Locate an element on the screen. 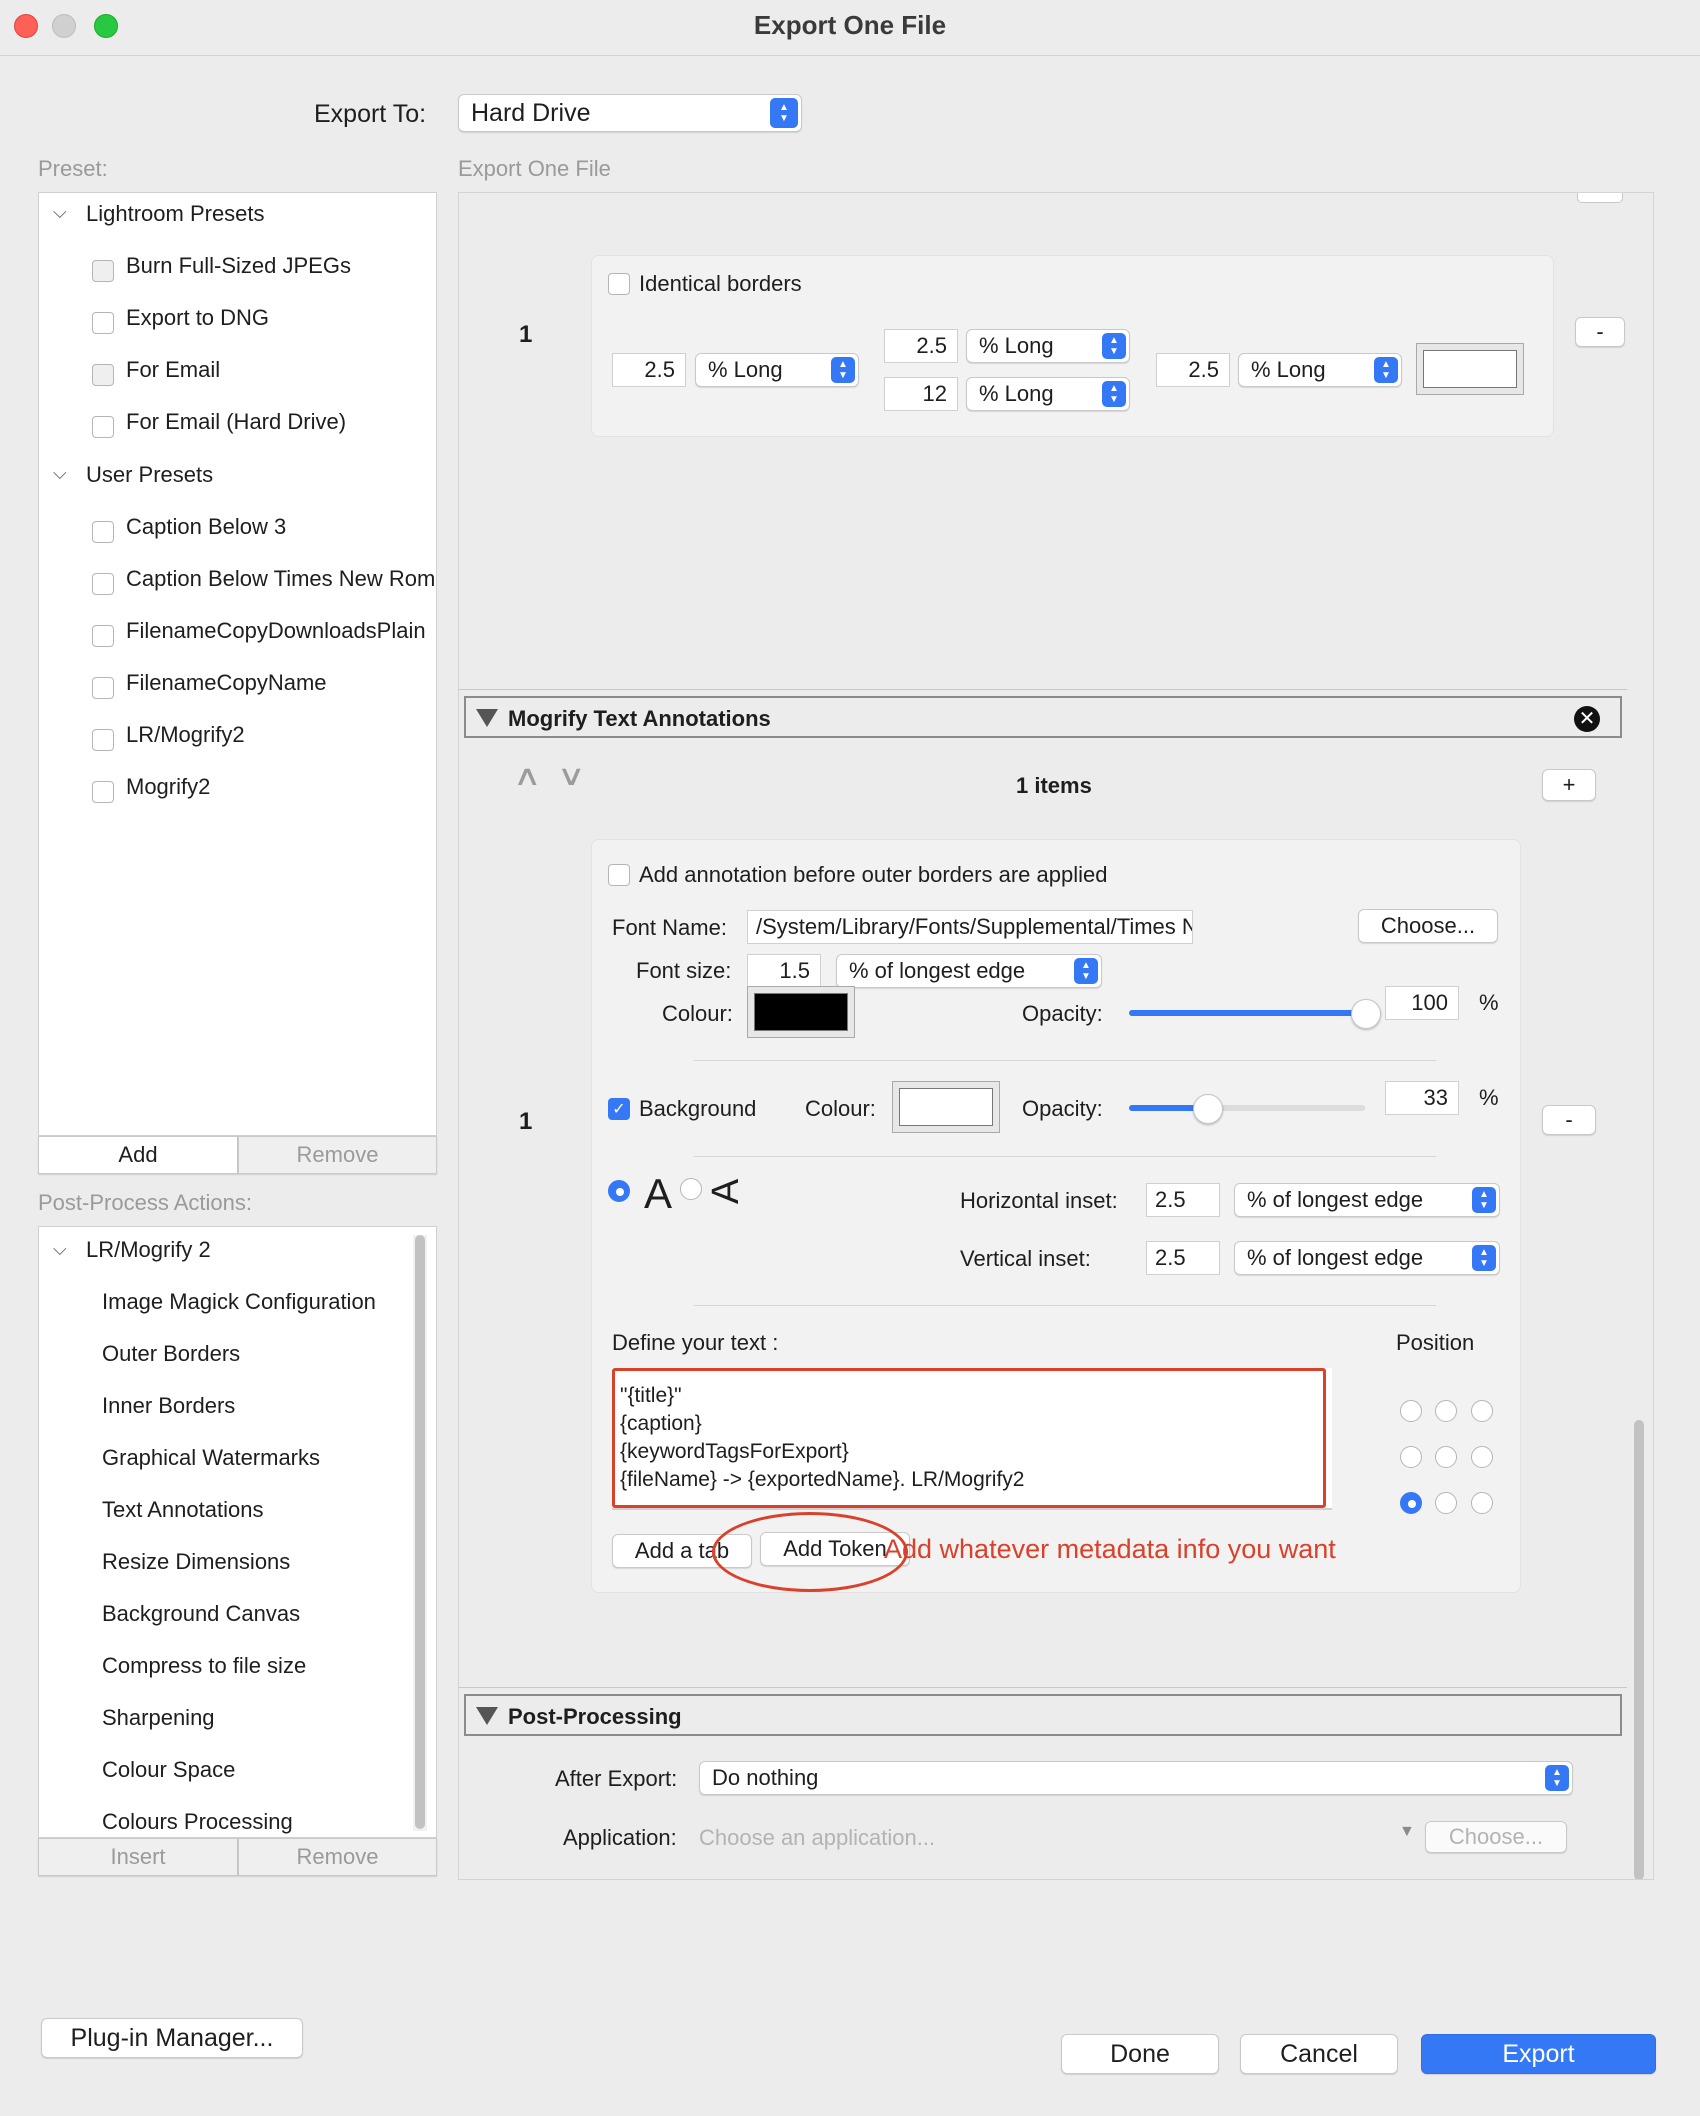  right-border-field: 2.5 is located at coordinates (1193, 370).